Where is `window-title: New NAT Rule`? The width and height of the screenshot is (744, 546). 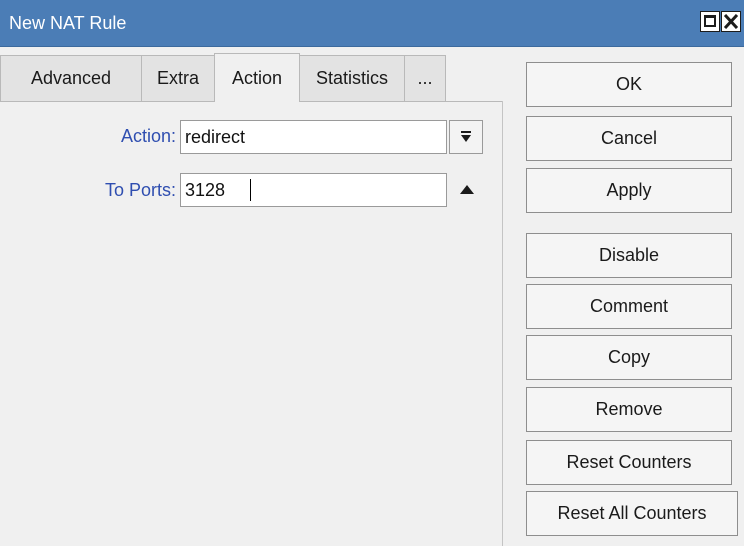
window-title: New NAT Rule is located at coordinates (68, 23).